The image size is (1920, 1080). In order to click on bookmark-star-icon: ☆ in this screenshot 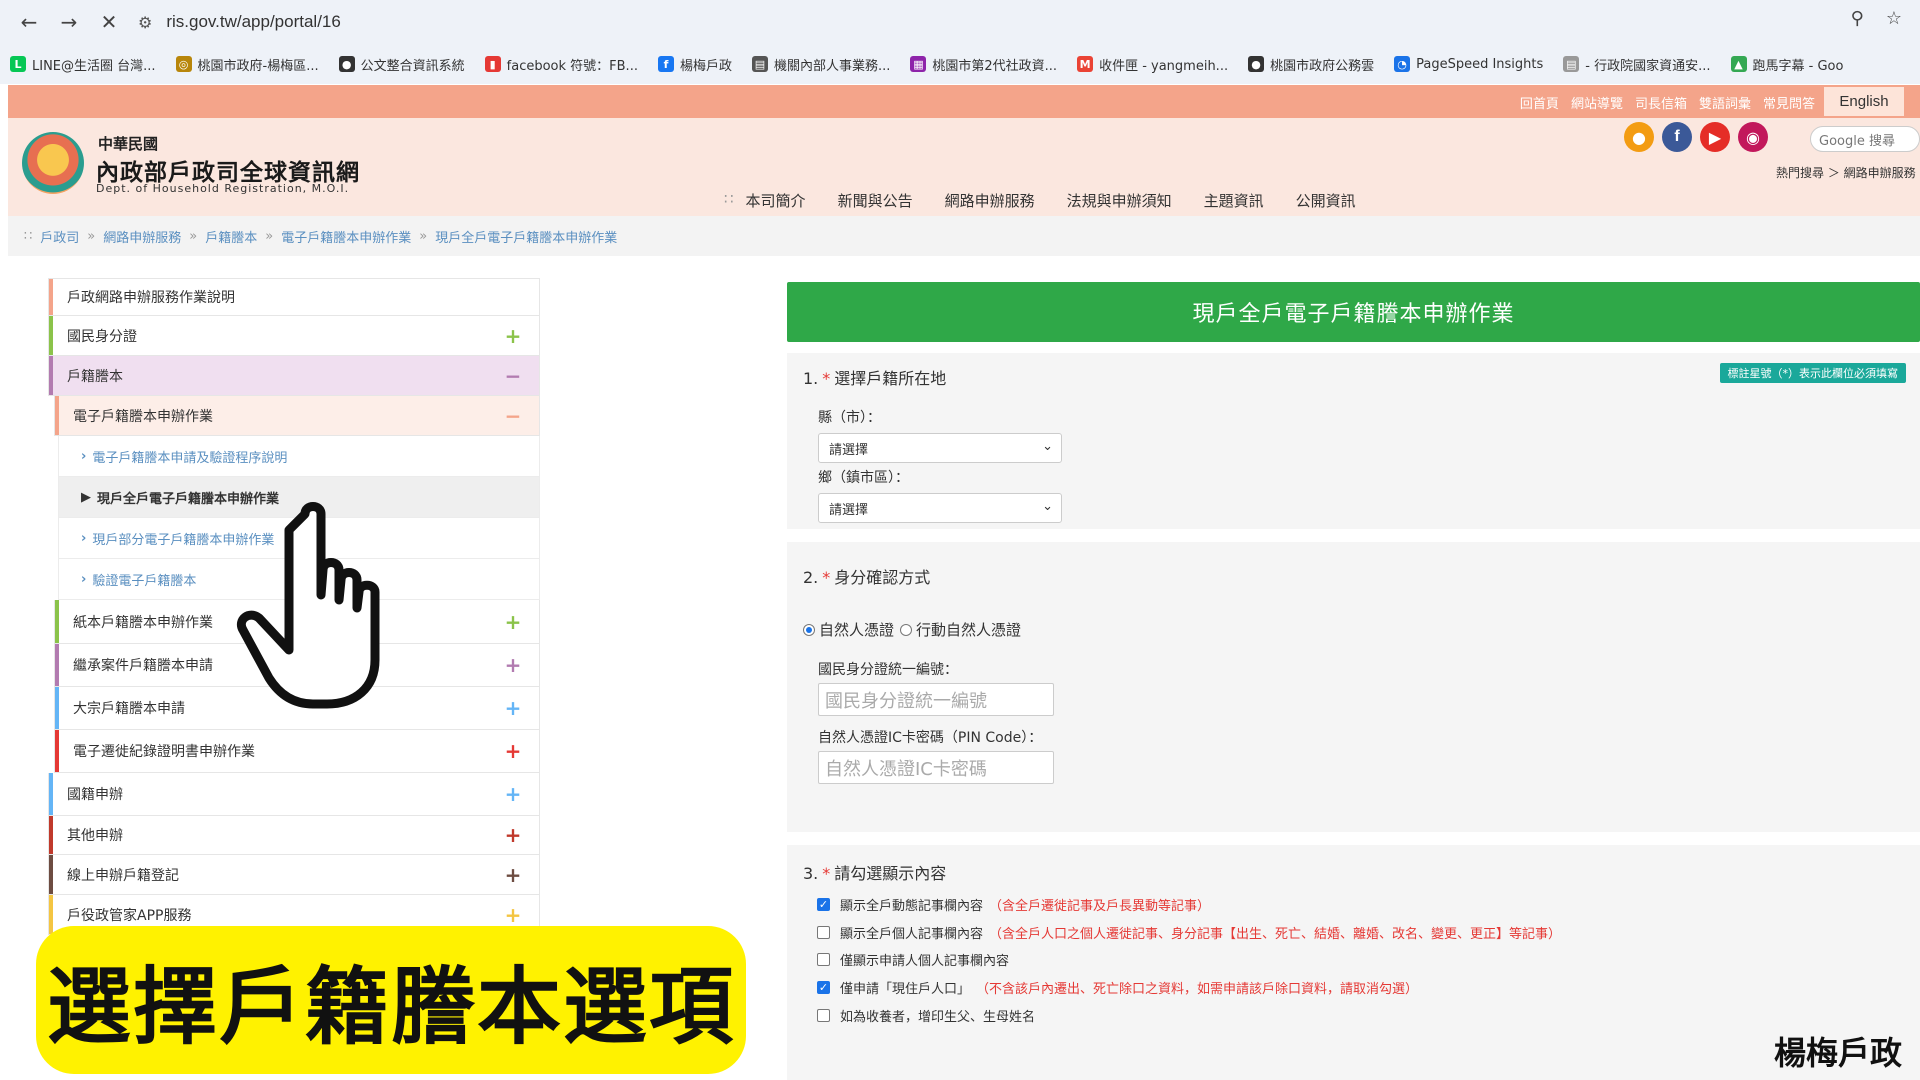, I will do `click(1894, 18)`.